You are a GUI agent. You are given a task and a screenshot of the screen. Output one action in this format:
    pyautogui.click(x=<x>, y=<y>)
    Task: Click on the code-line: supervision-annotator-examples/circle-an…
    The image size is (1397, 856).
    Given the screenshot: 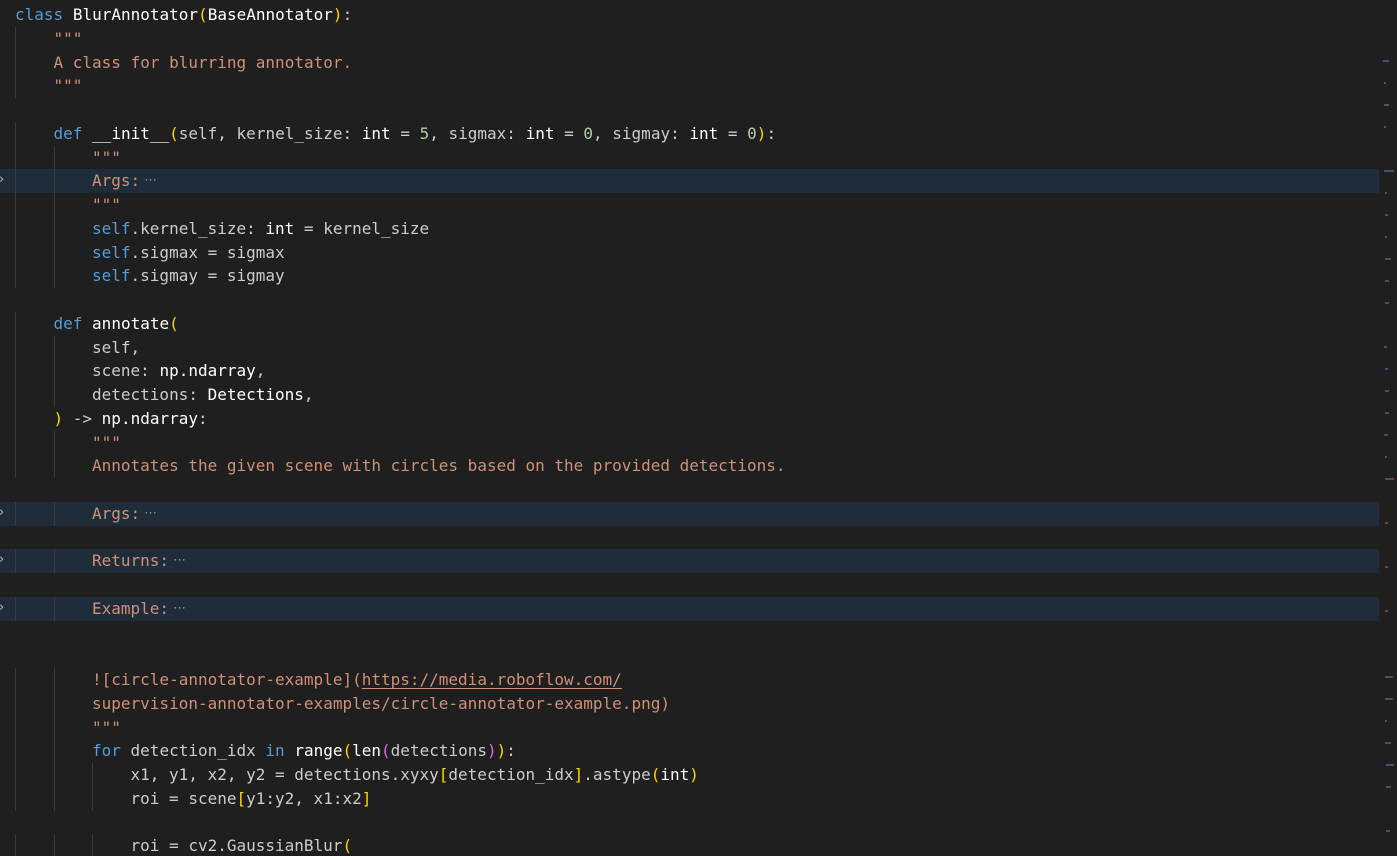 What is the action you would take?
    pyautogui.click(x=689, y=703)
    